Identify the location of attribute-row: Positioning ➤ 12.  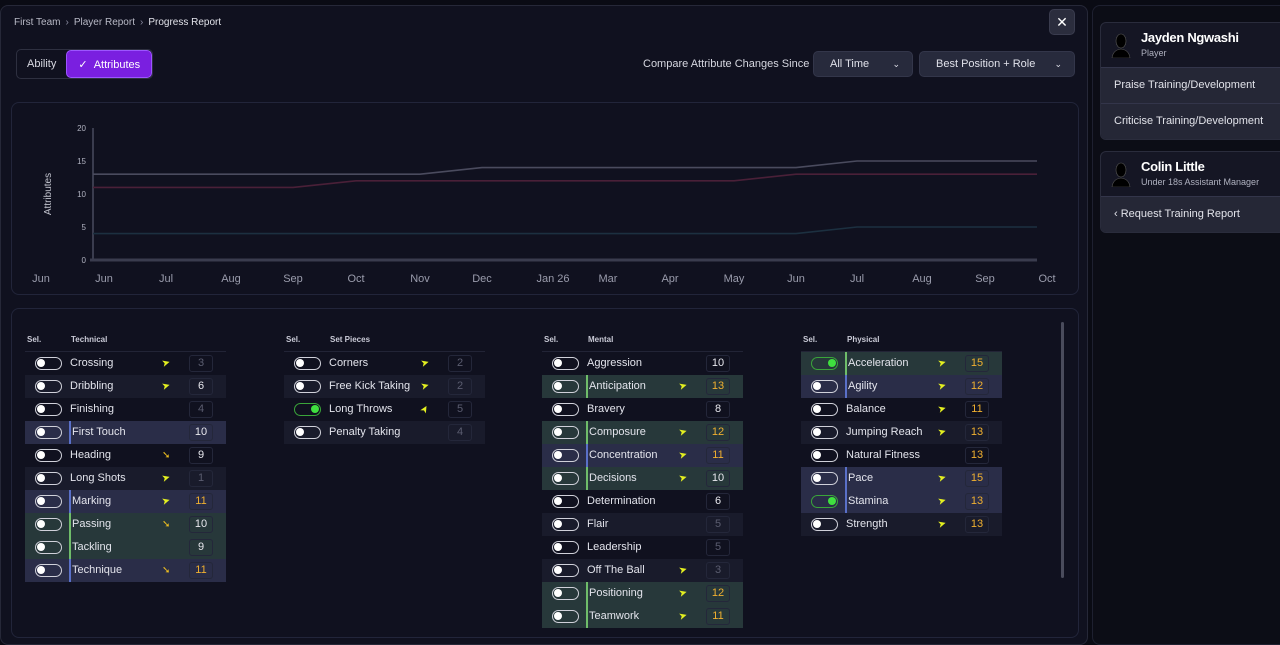
(642, 593).